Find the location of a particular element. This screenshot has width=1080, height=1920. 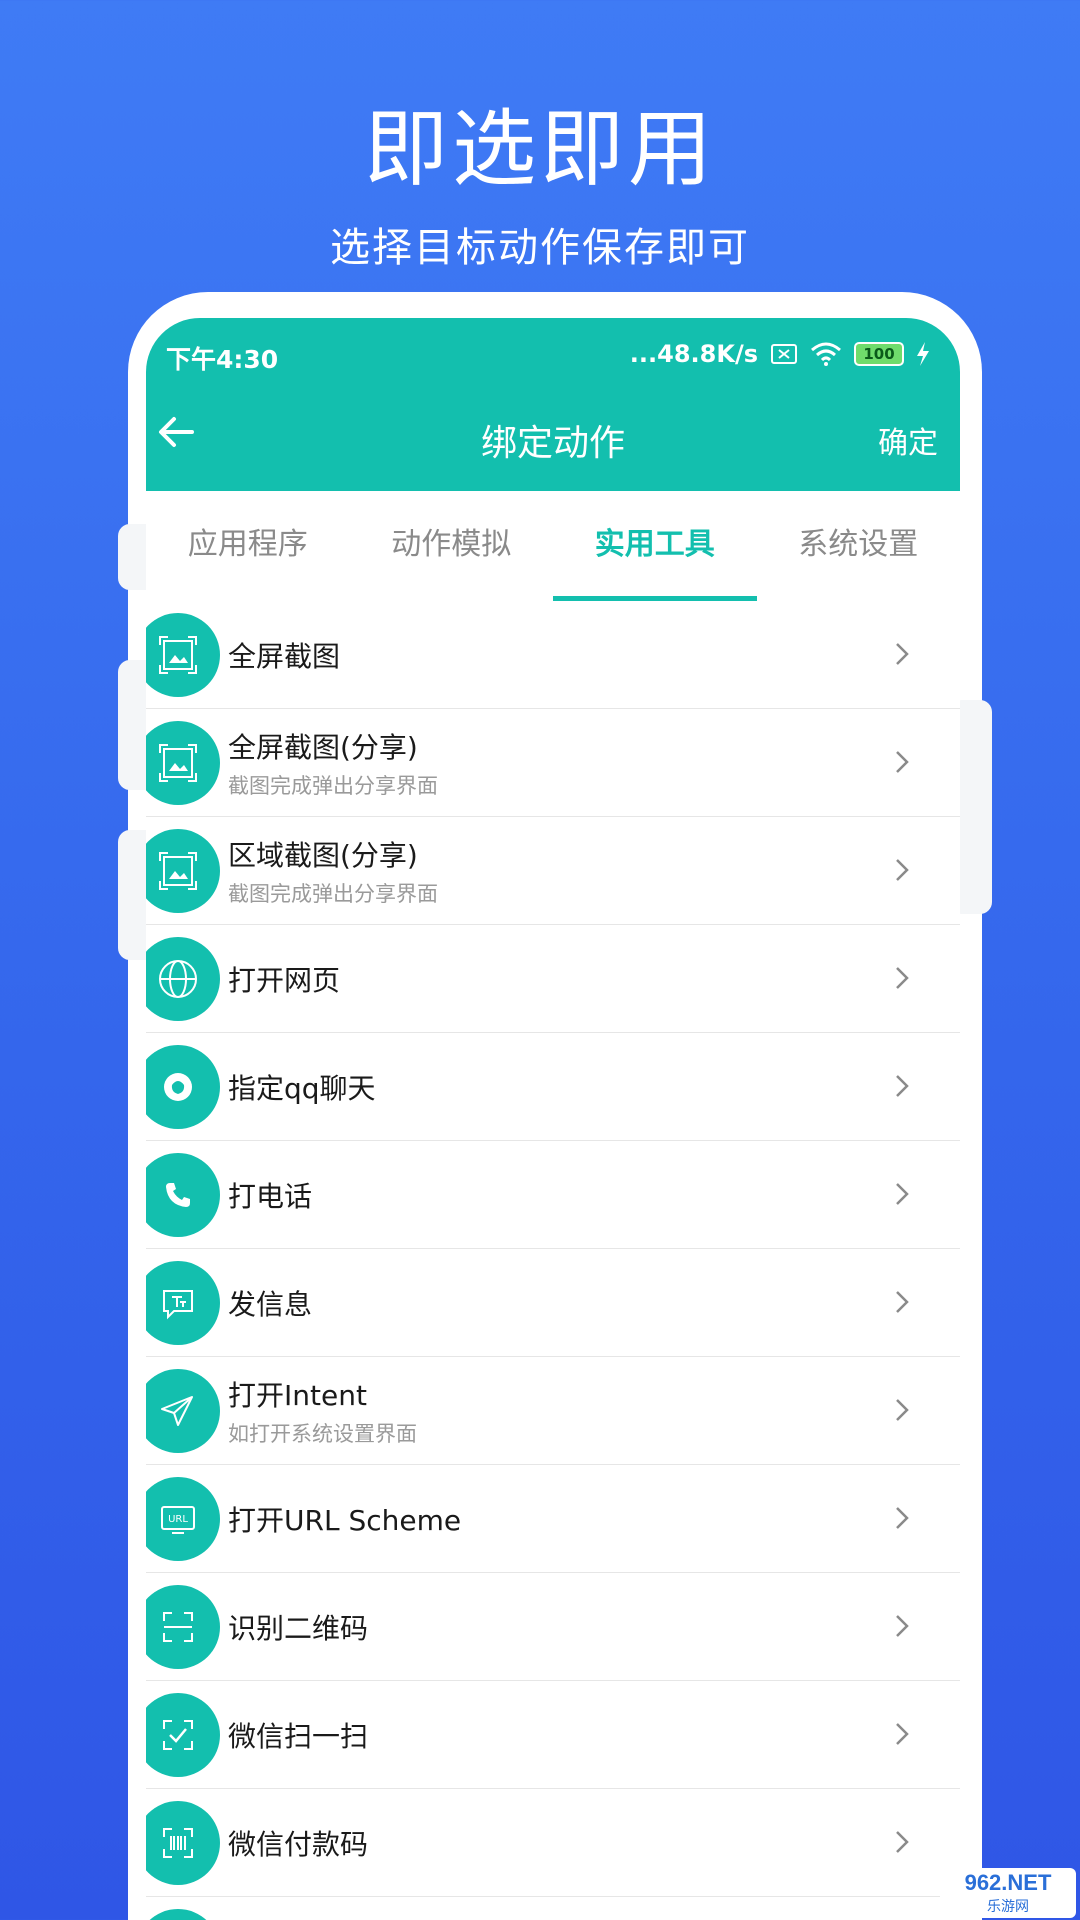

list-item-wechat-scan: 微信扫一扫 is located at coordinates (553, 1735).